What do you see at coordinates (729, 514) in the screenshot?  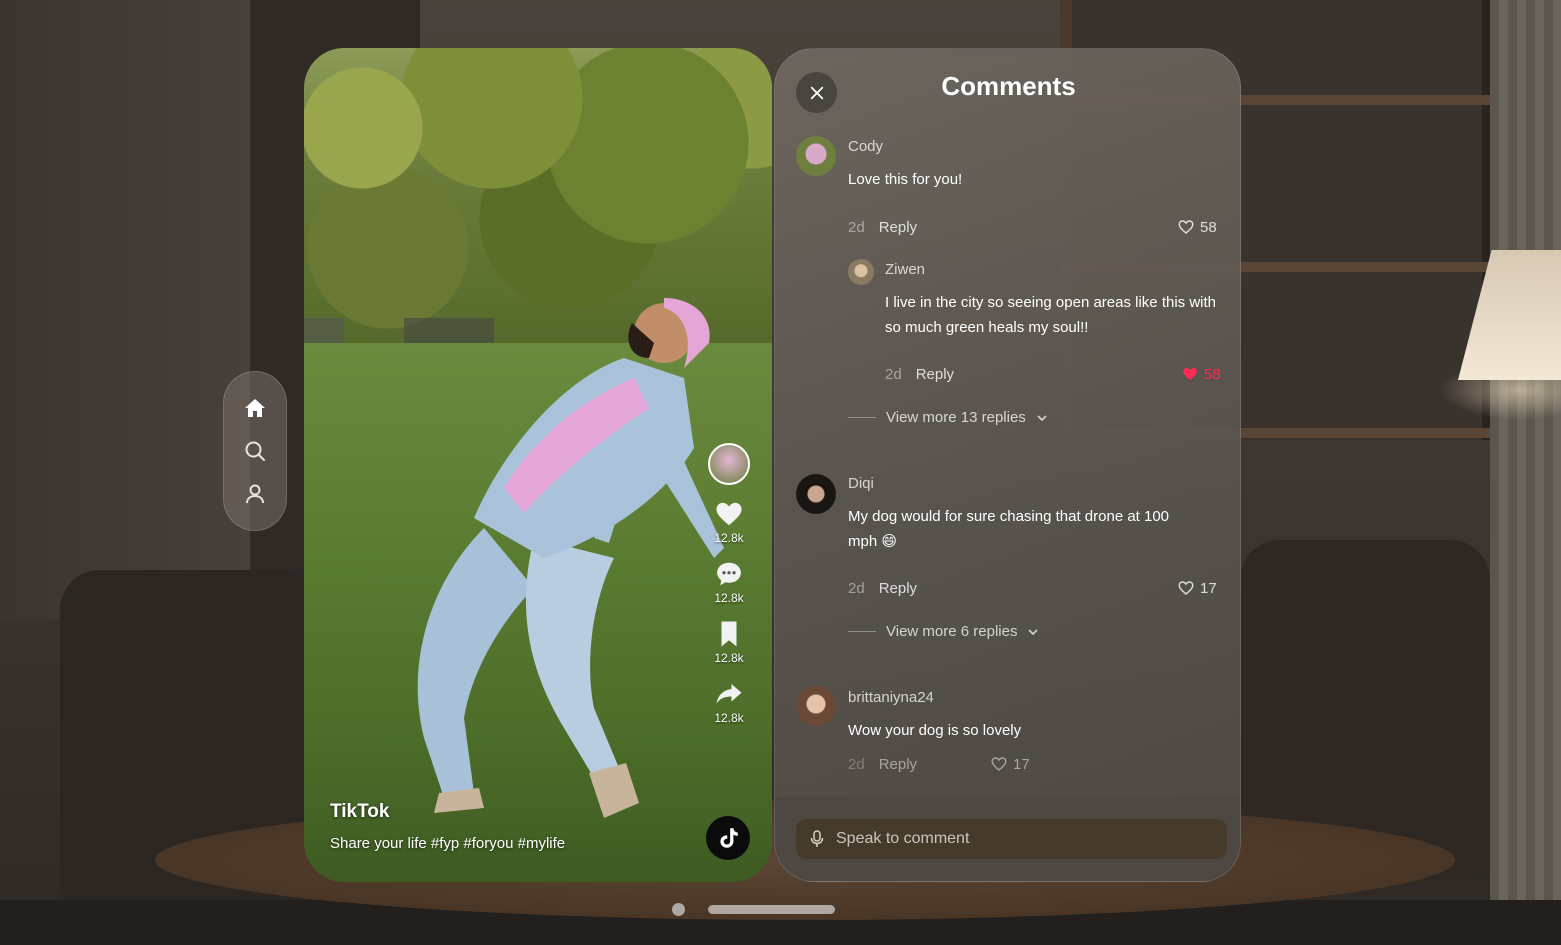 I see `heart-icon` at bounding box center [729, 514].